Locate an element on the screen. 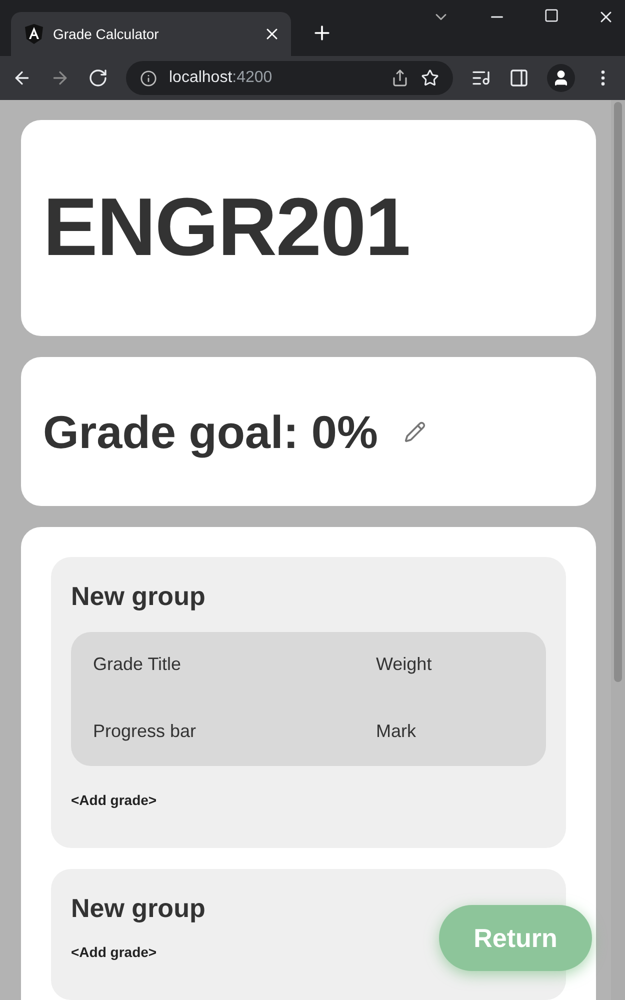 The height and width of the screenshot is (1000, 625). tab-title: Grade Calculator is located at coordinates (106, 34).